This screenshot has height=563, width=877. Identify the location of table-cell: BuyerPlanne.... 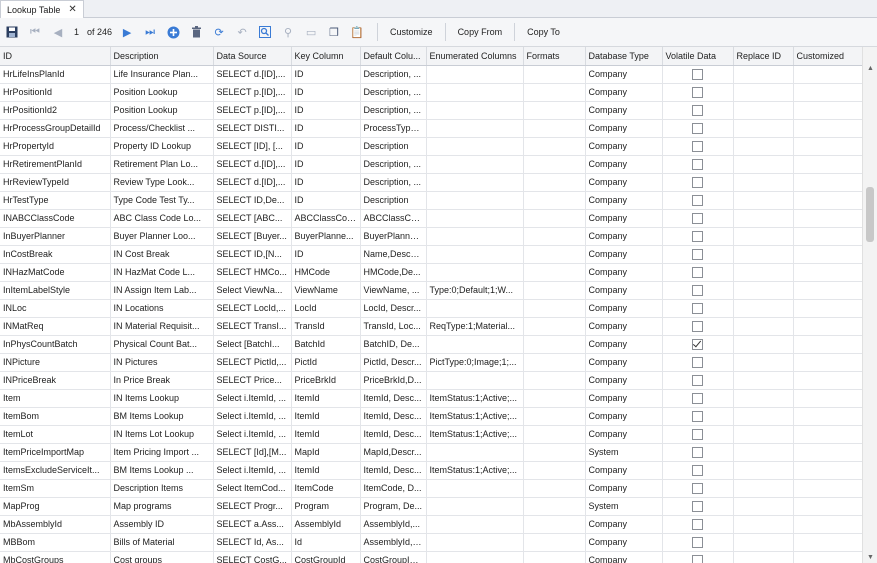
(393, 236).